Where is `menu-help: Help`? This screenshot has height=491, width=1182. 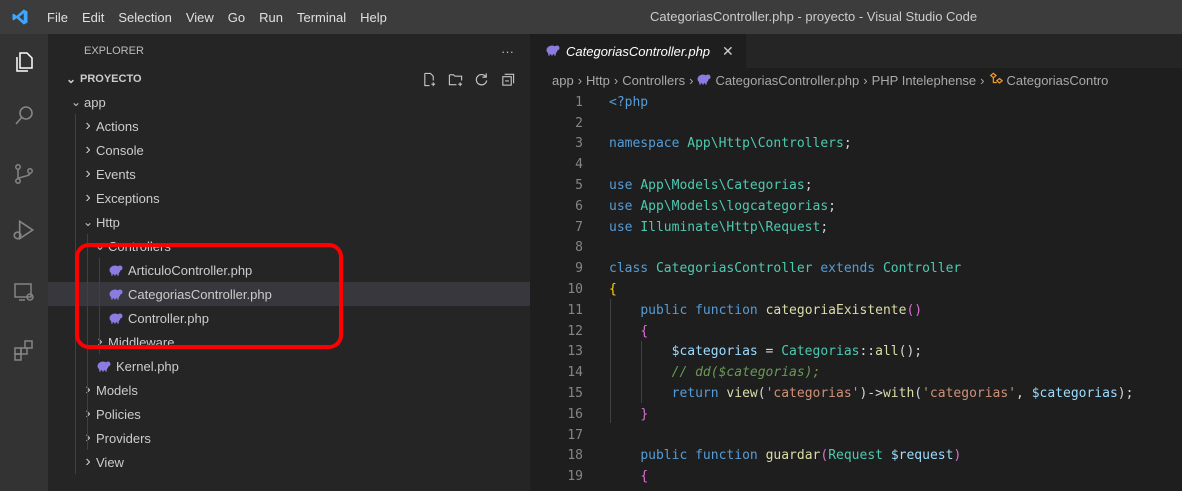 menu-help: Help is located at coordinates (373, 17).